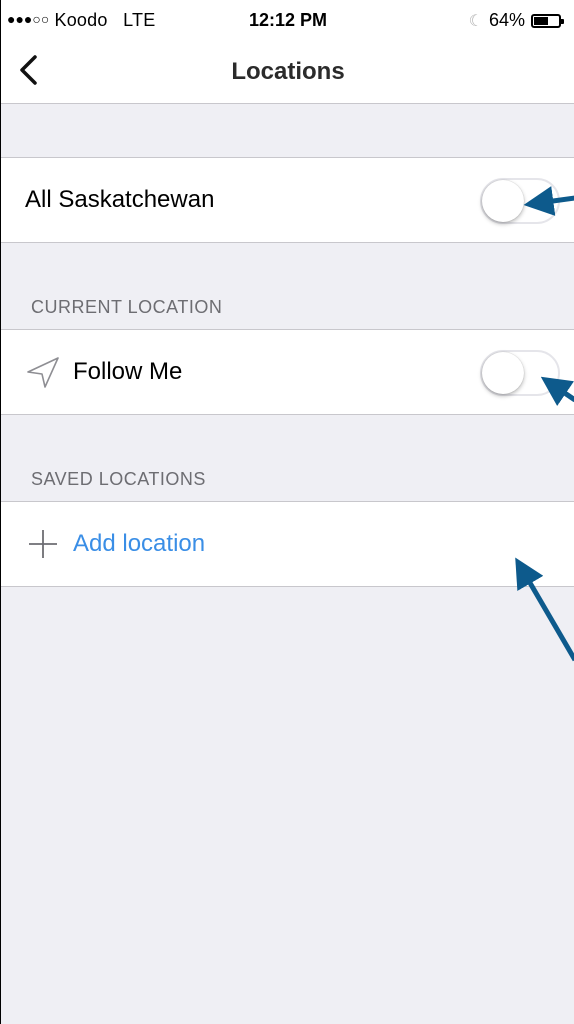 The width and height of the screenshot is (574, 1024). What do you see at coordinates (43, 544) in the screenshot?
I see `plus-icon` at bounding box center [43, 544].